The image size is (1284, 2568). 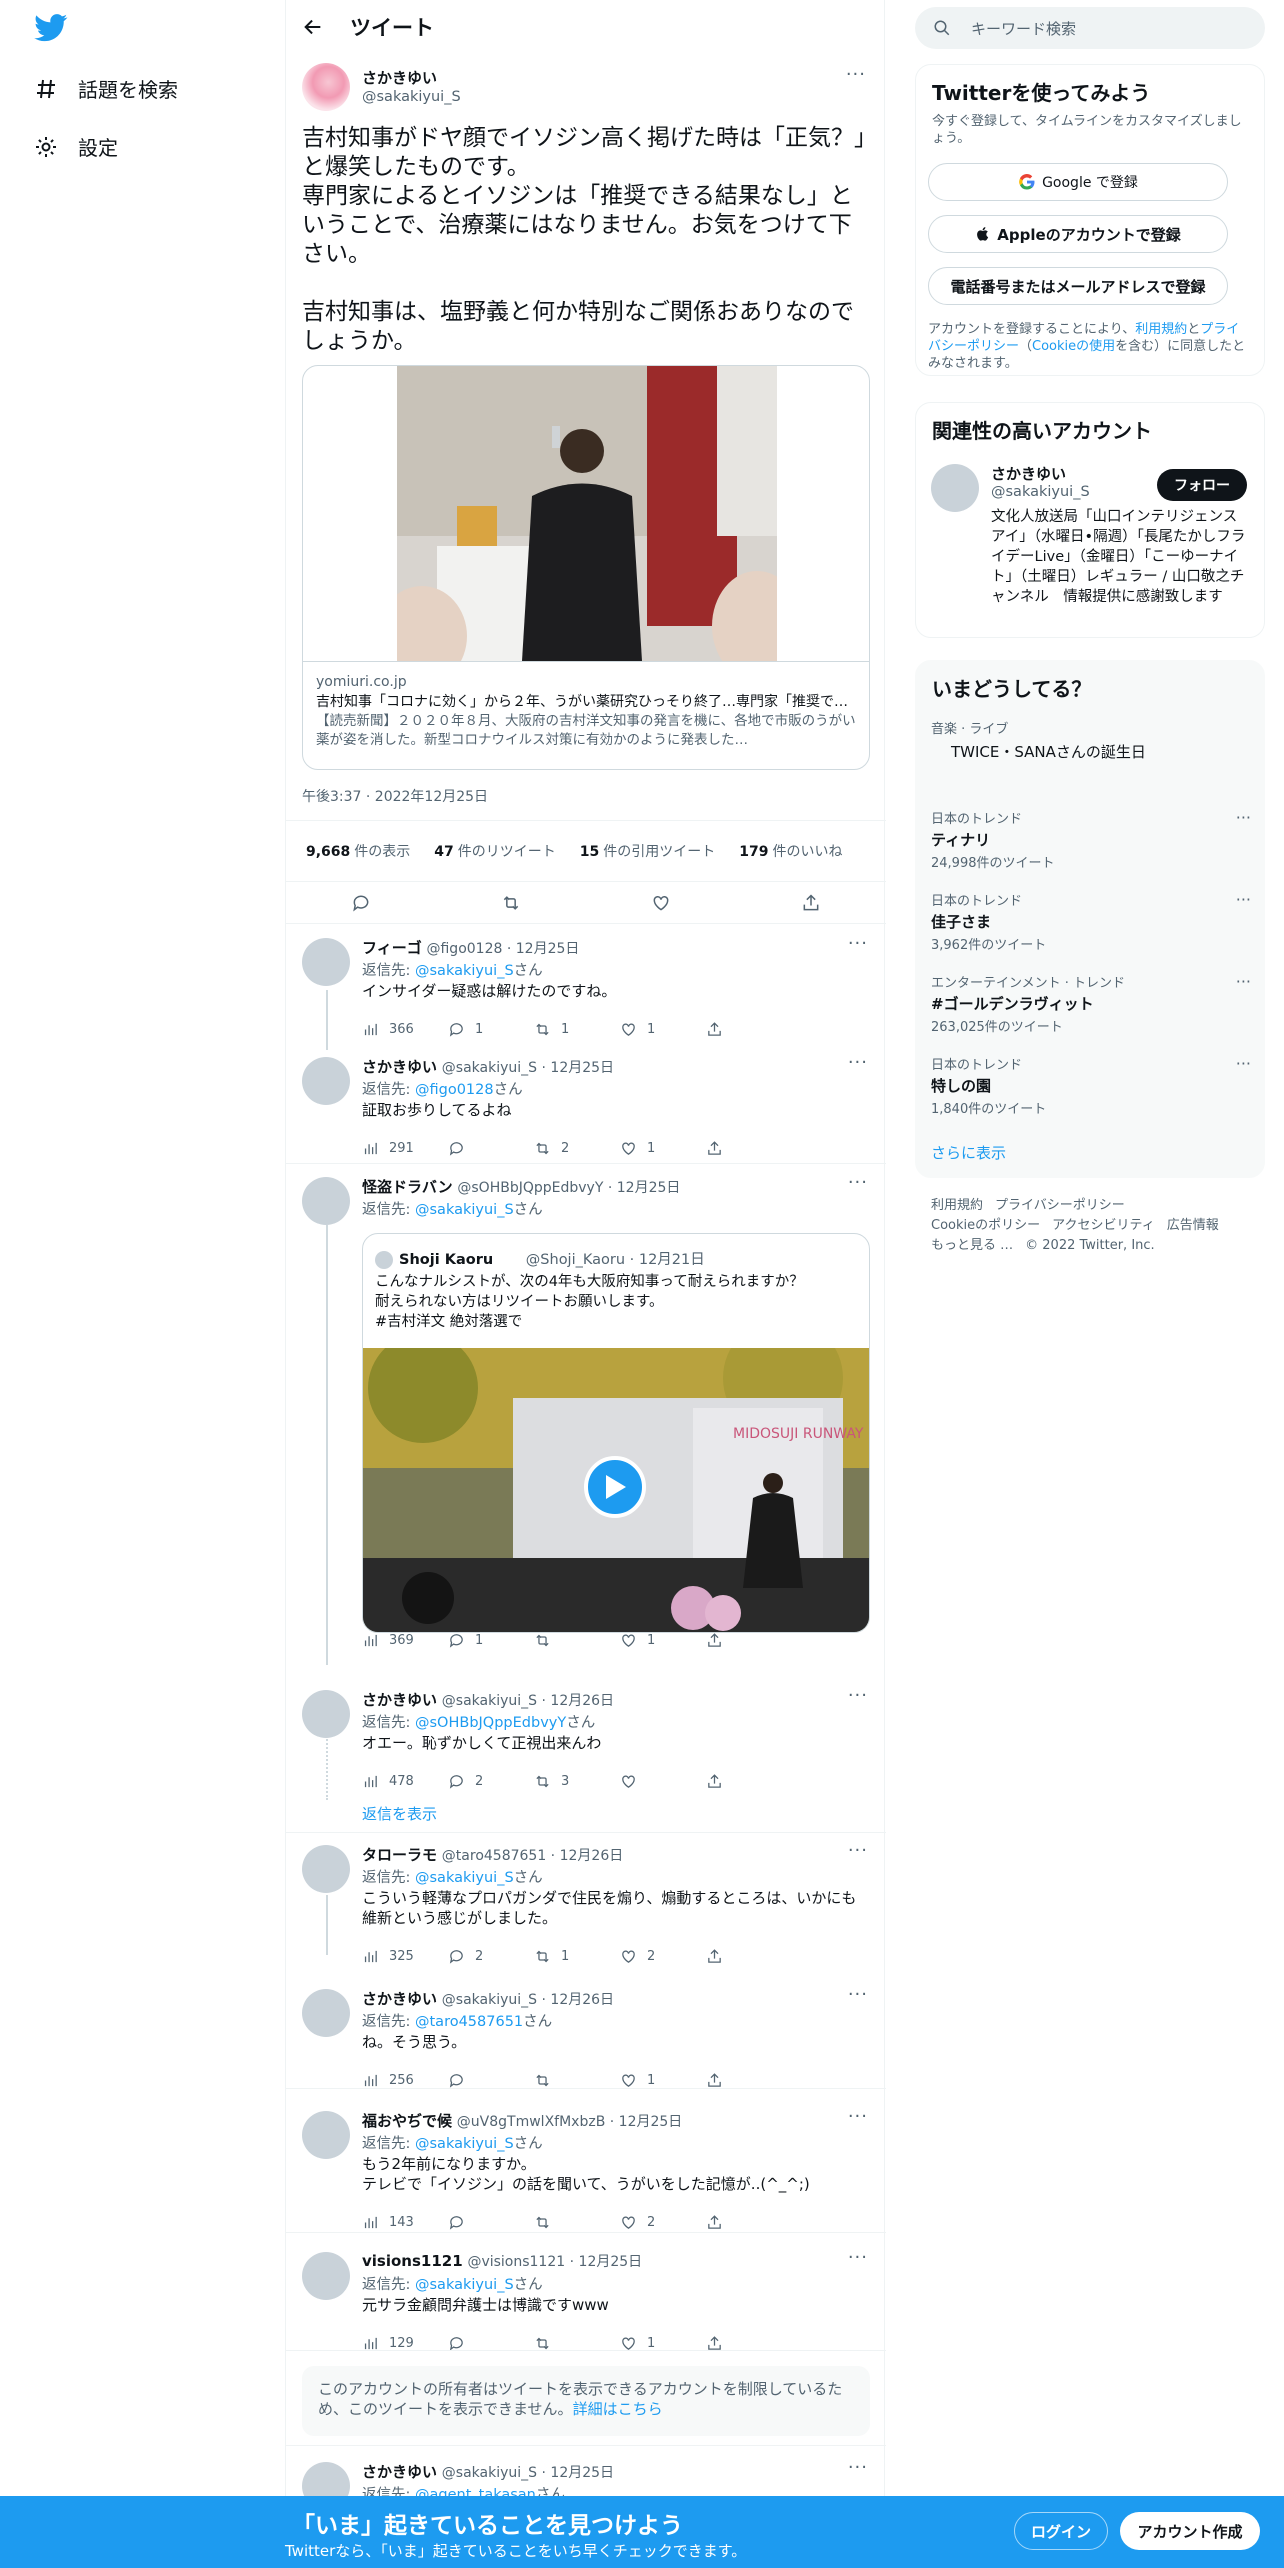 I want to click on show-more-trends: さらに表示, so click(x=968, y=1152).